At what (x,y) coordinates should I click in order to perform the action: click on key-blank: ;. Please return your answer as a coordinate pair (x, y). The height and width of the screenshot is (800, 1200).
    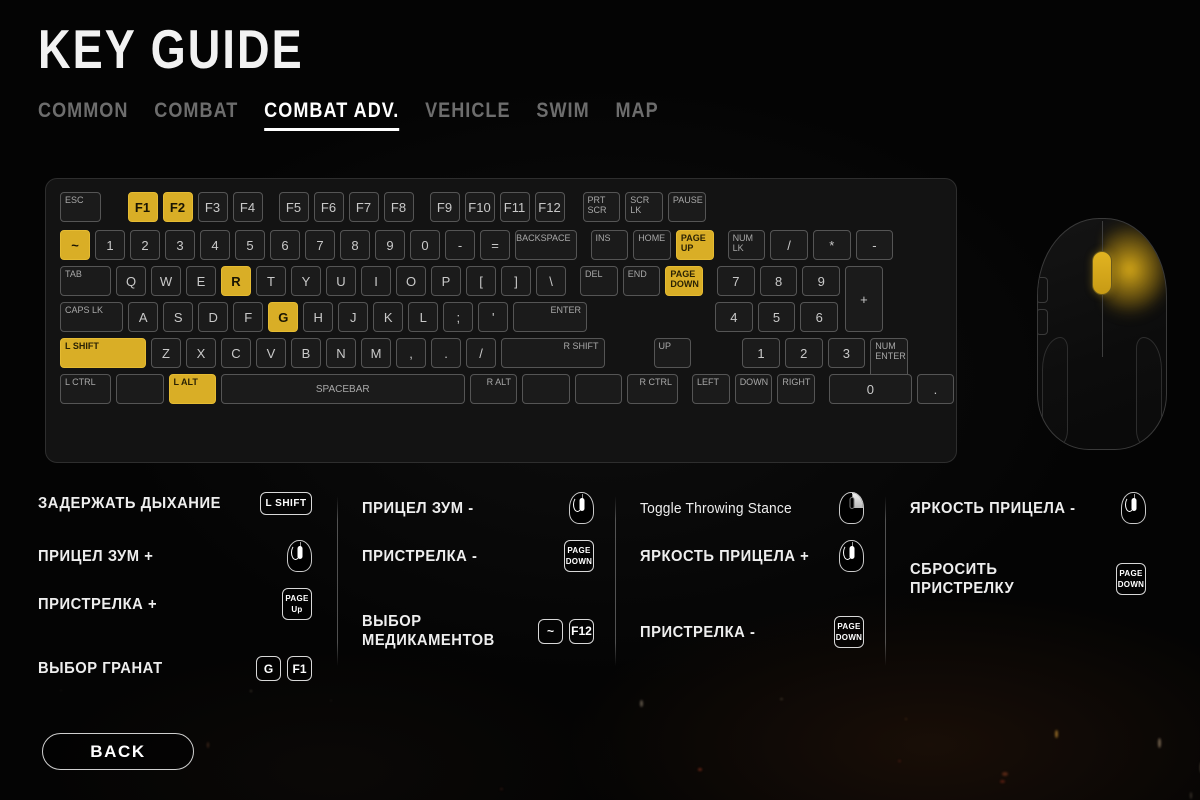
    Looking at the image, I should click on (458, 317).